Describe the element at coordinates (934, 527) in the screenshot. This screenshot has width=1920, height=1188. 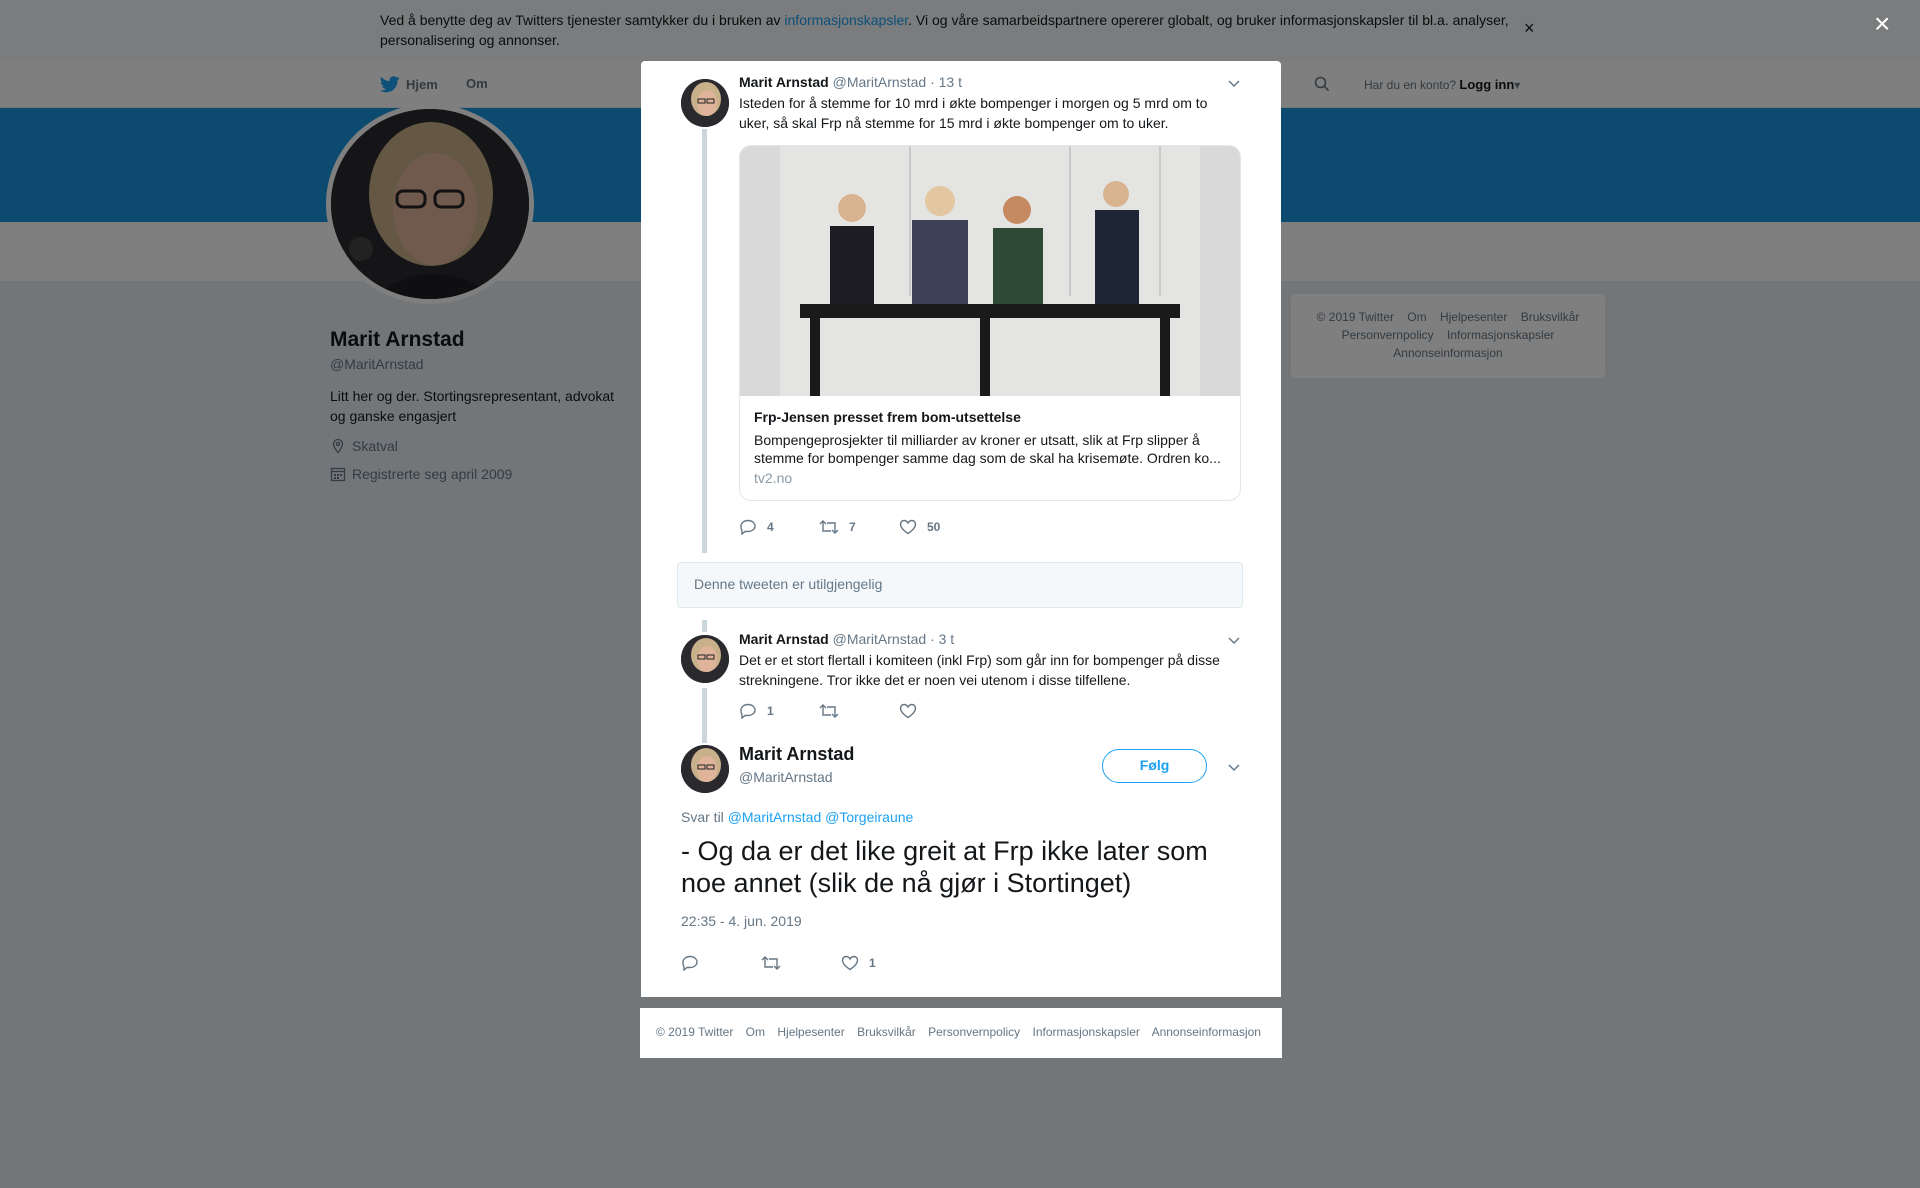
I see `like-count: 50` at that location.